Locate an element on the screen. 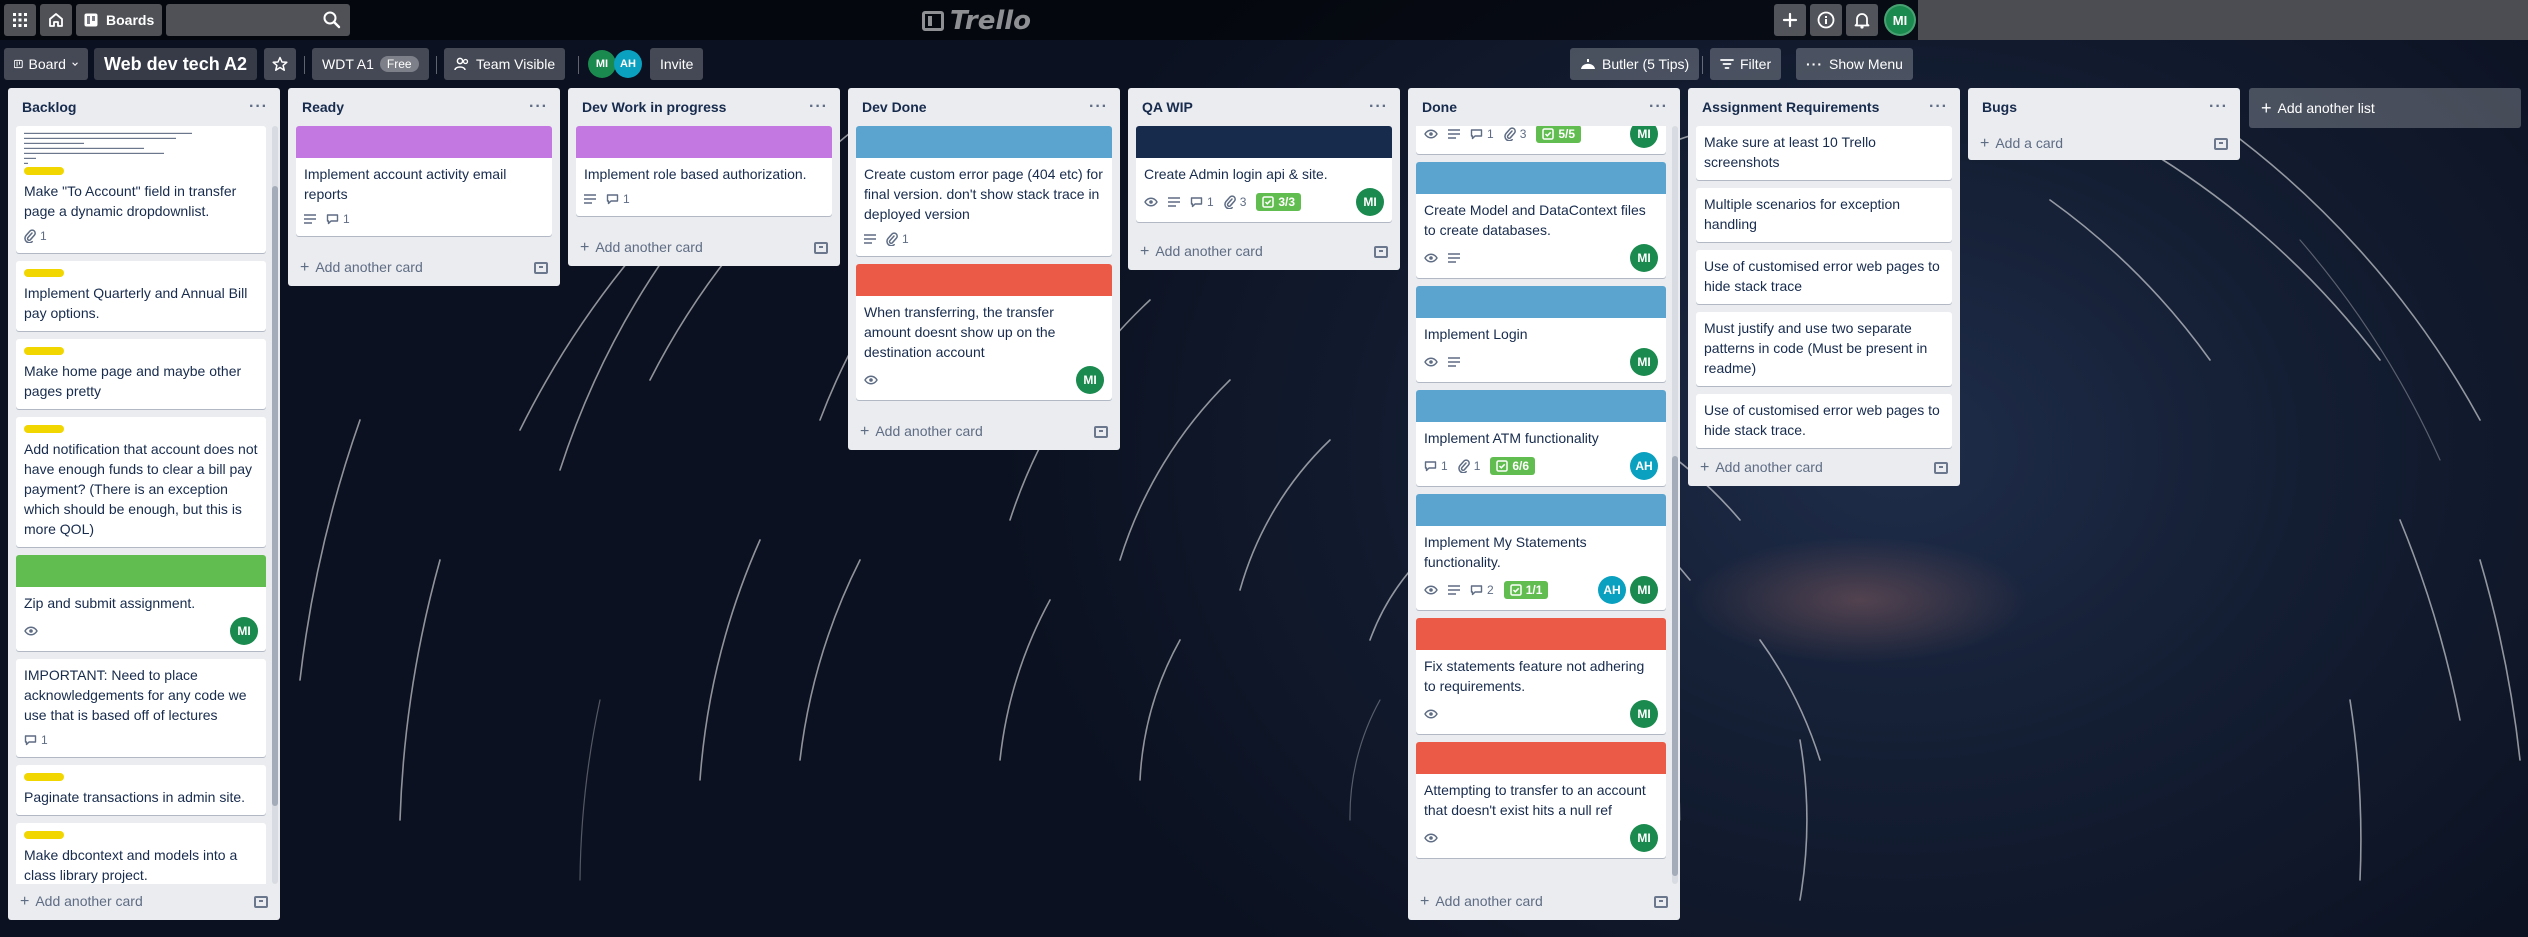  list-header: QA WIP ··· is located at coordinates (1264, 107).